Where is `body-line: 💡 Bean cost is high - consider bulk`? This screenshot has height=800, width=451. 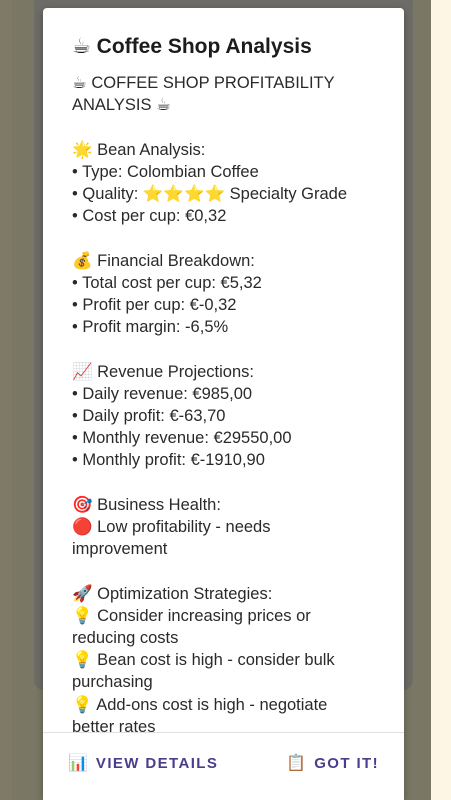 body-line: 💡 Bean cost is high - consider bulk is located at coordinates (203, 660).